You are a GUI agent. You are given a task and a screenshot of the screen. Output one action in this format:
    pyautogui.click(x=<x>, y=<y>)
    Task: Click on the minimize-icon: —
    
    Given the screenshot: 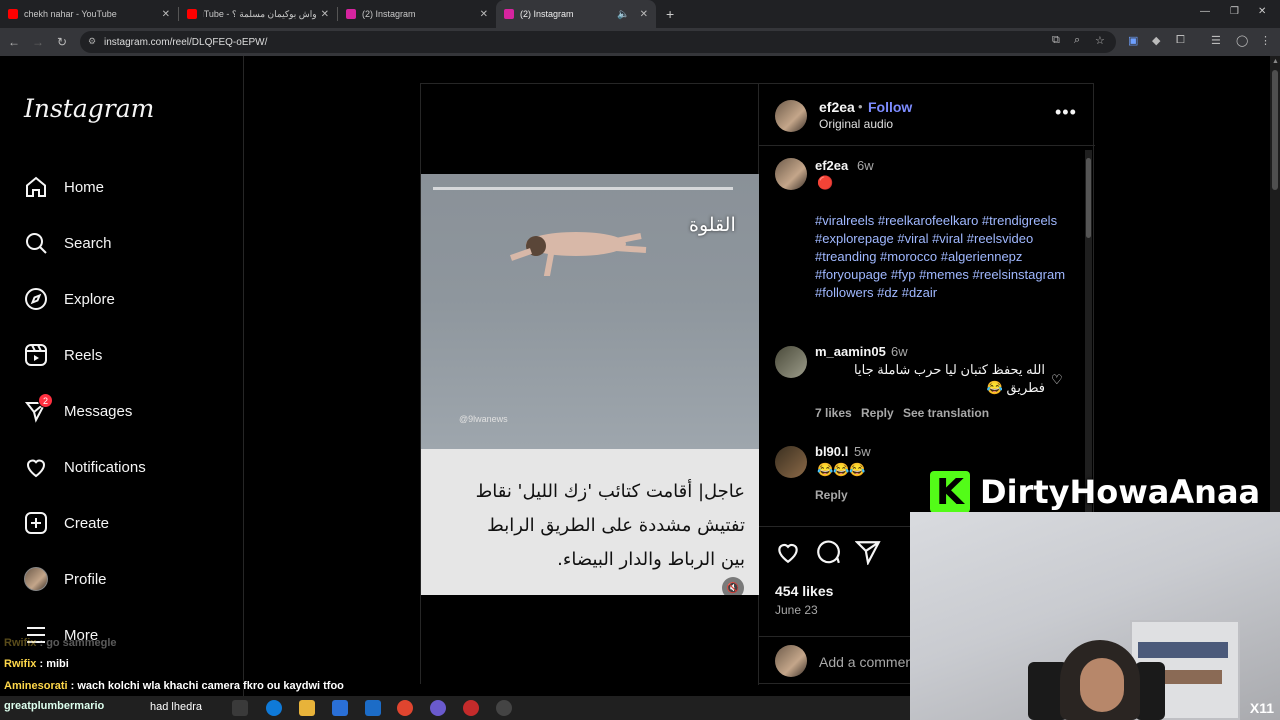 What is the action you would take?
    pyautogui.click(x=1205, y=11)
    